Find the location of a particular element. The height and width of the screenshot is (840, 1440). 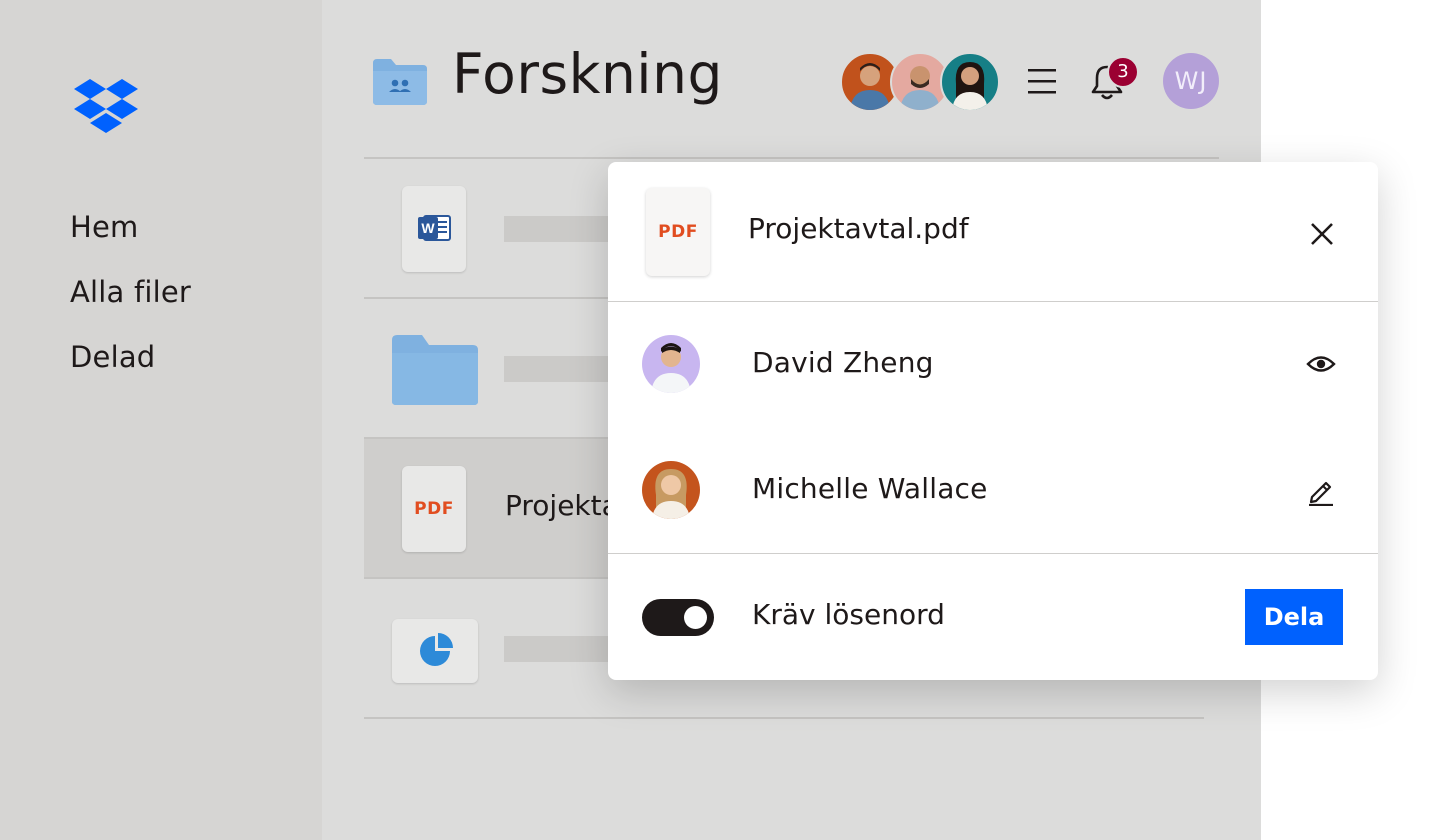

sidebar-item-alla-filer: Alla filer is located at coordinates (130, 292).